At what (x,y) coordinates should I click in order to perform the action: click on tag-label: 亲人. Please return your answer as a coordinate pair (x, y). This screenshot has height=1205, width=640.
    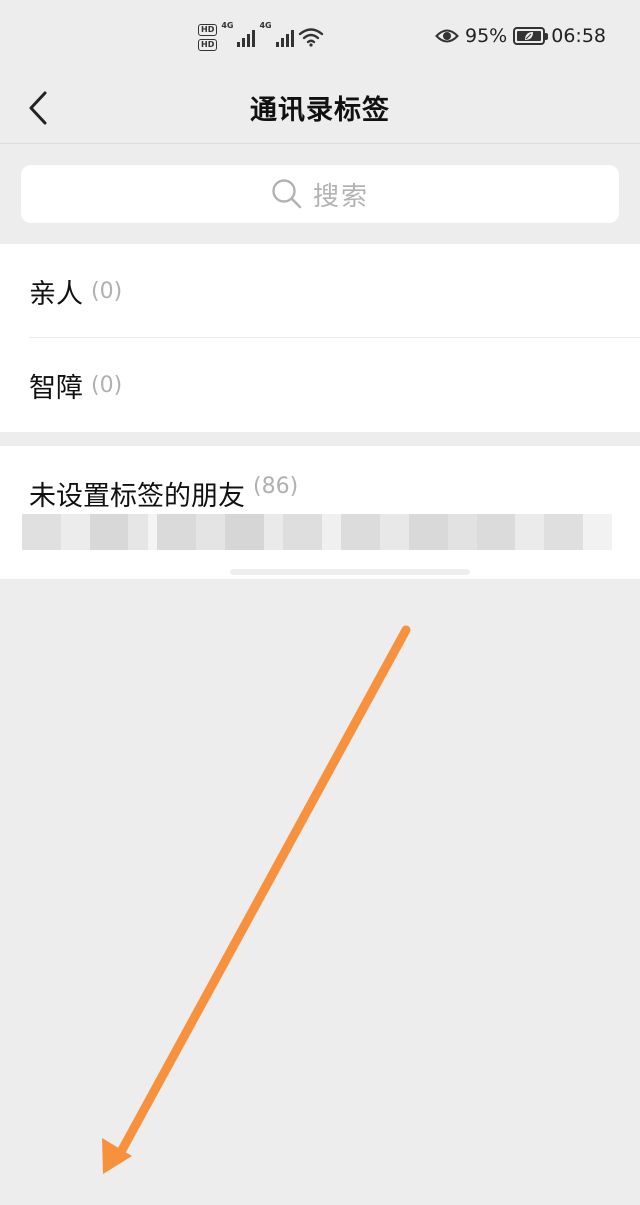
    Looking at the image, I should click on (56, 294).